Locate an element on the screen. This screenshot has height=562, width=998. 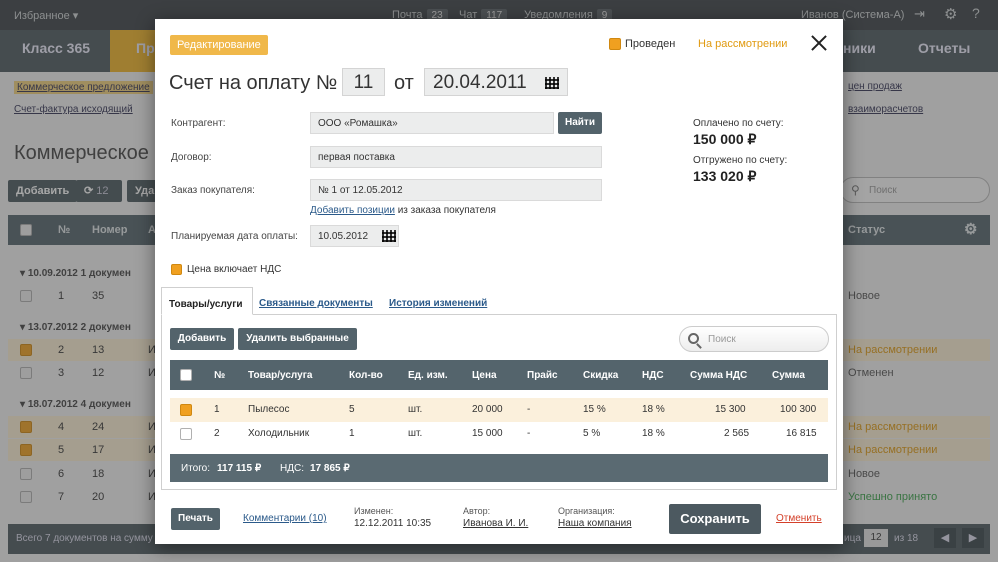
contract-field: первая поставка is located at coordinates (456, 157).